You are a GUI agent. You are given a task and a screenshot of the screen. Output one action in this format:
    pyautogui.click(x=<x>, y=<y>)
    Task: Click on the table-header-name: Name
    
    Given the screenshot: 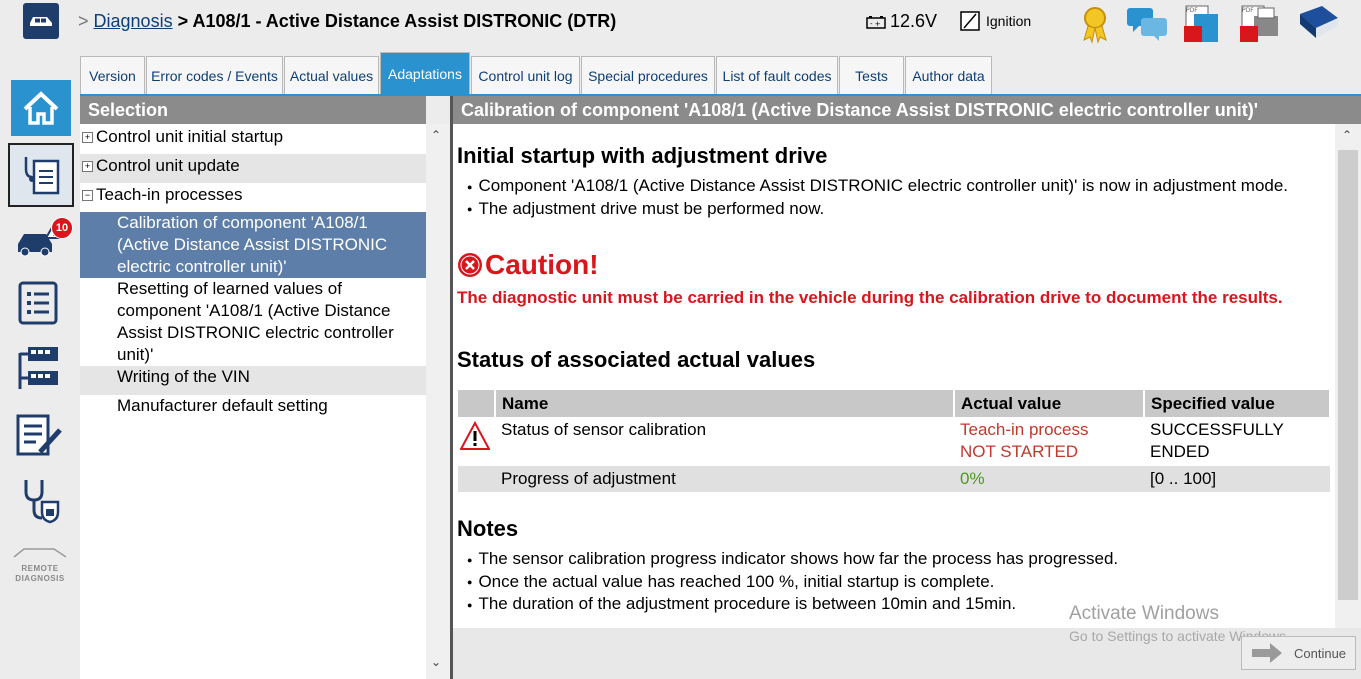 What is the action you would take?
    pyautogui.click(x=725, y=403)
    